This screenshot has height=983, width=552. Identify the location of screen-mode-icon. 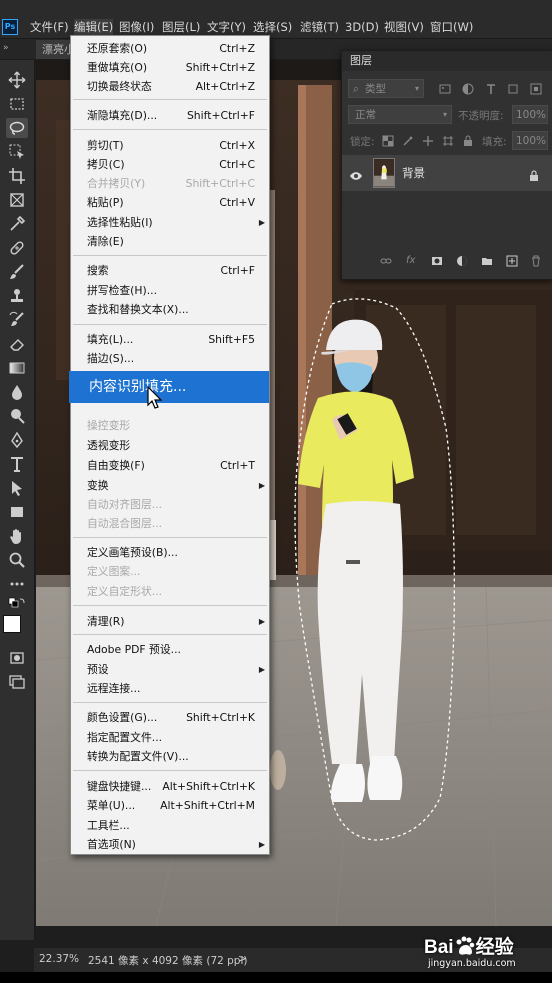
(17, 682).